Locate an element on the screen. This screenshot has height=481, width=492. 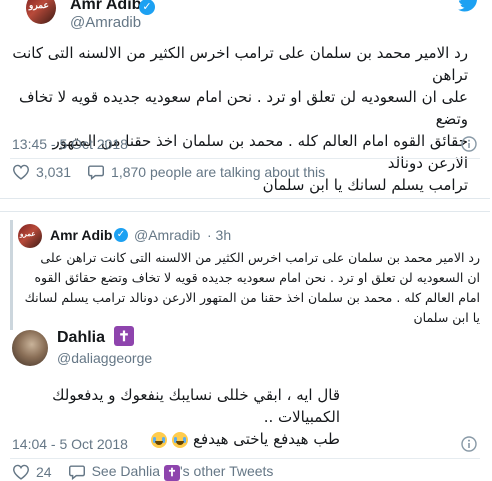
like-count: 3,031 is located at coordinates (53, 172).